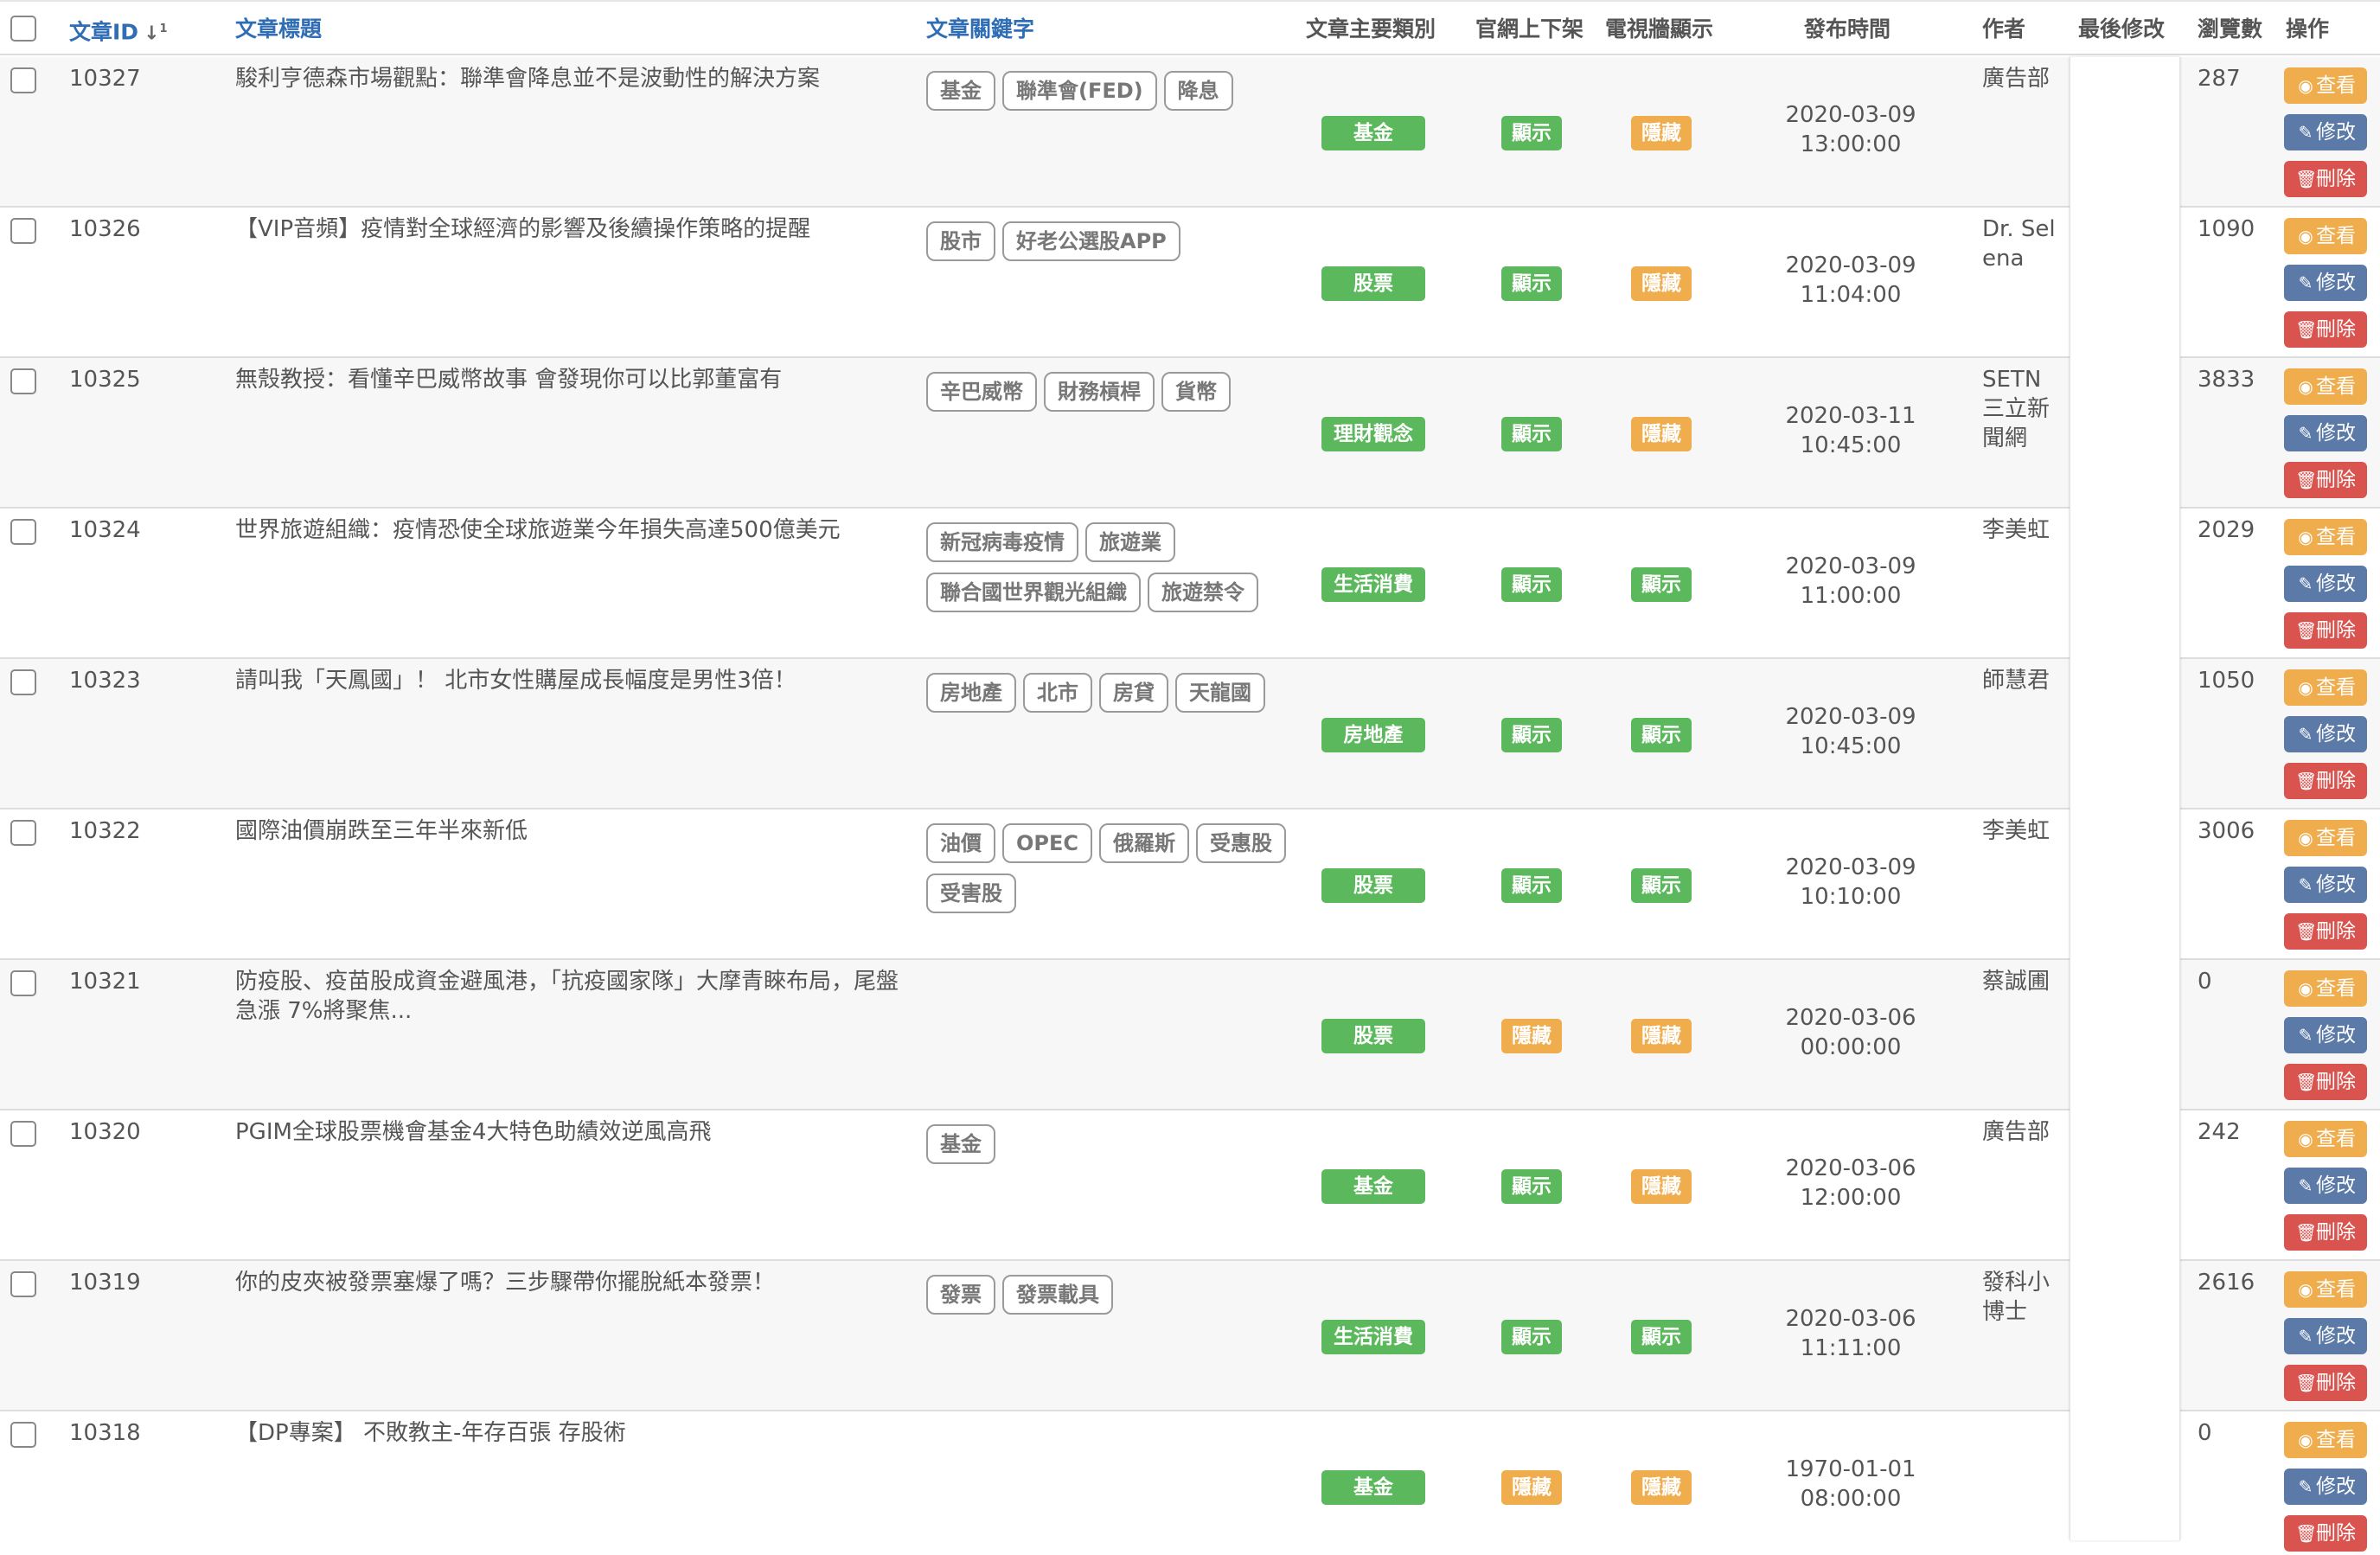 Image resolution: width=2380 pixels, height=1555 pixels. What do you see at coordinates (1057, 1295) in the screenshot?
I see `keyword-tag: 發票載具` at bounding box center [1057, 1295].